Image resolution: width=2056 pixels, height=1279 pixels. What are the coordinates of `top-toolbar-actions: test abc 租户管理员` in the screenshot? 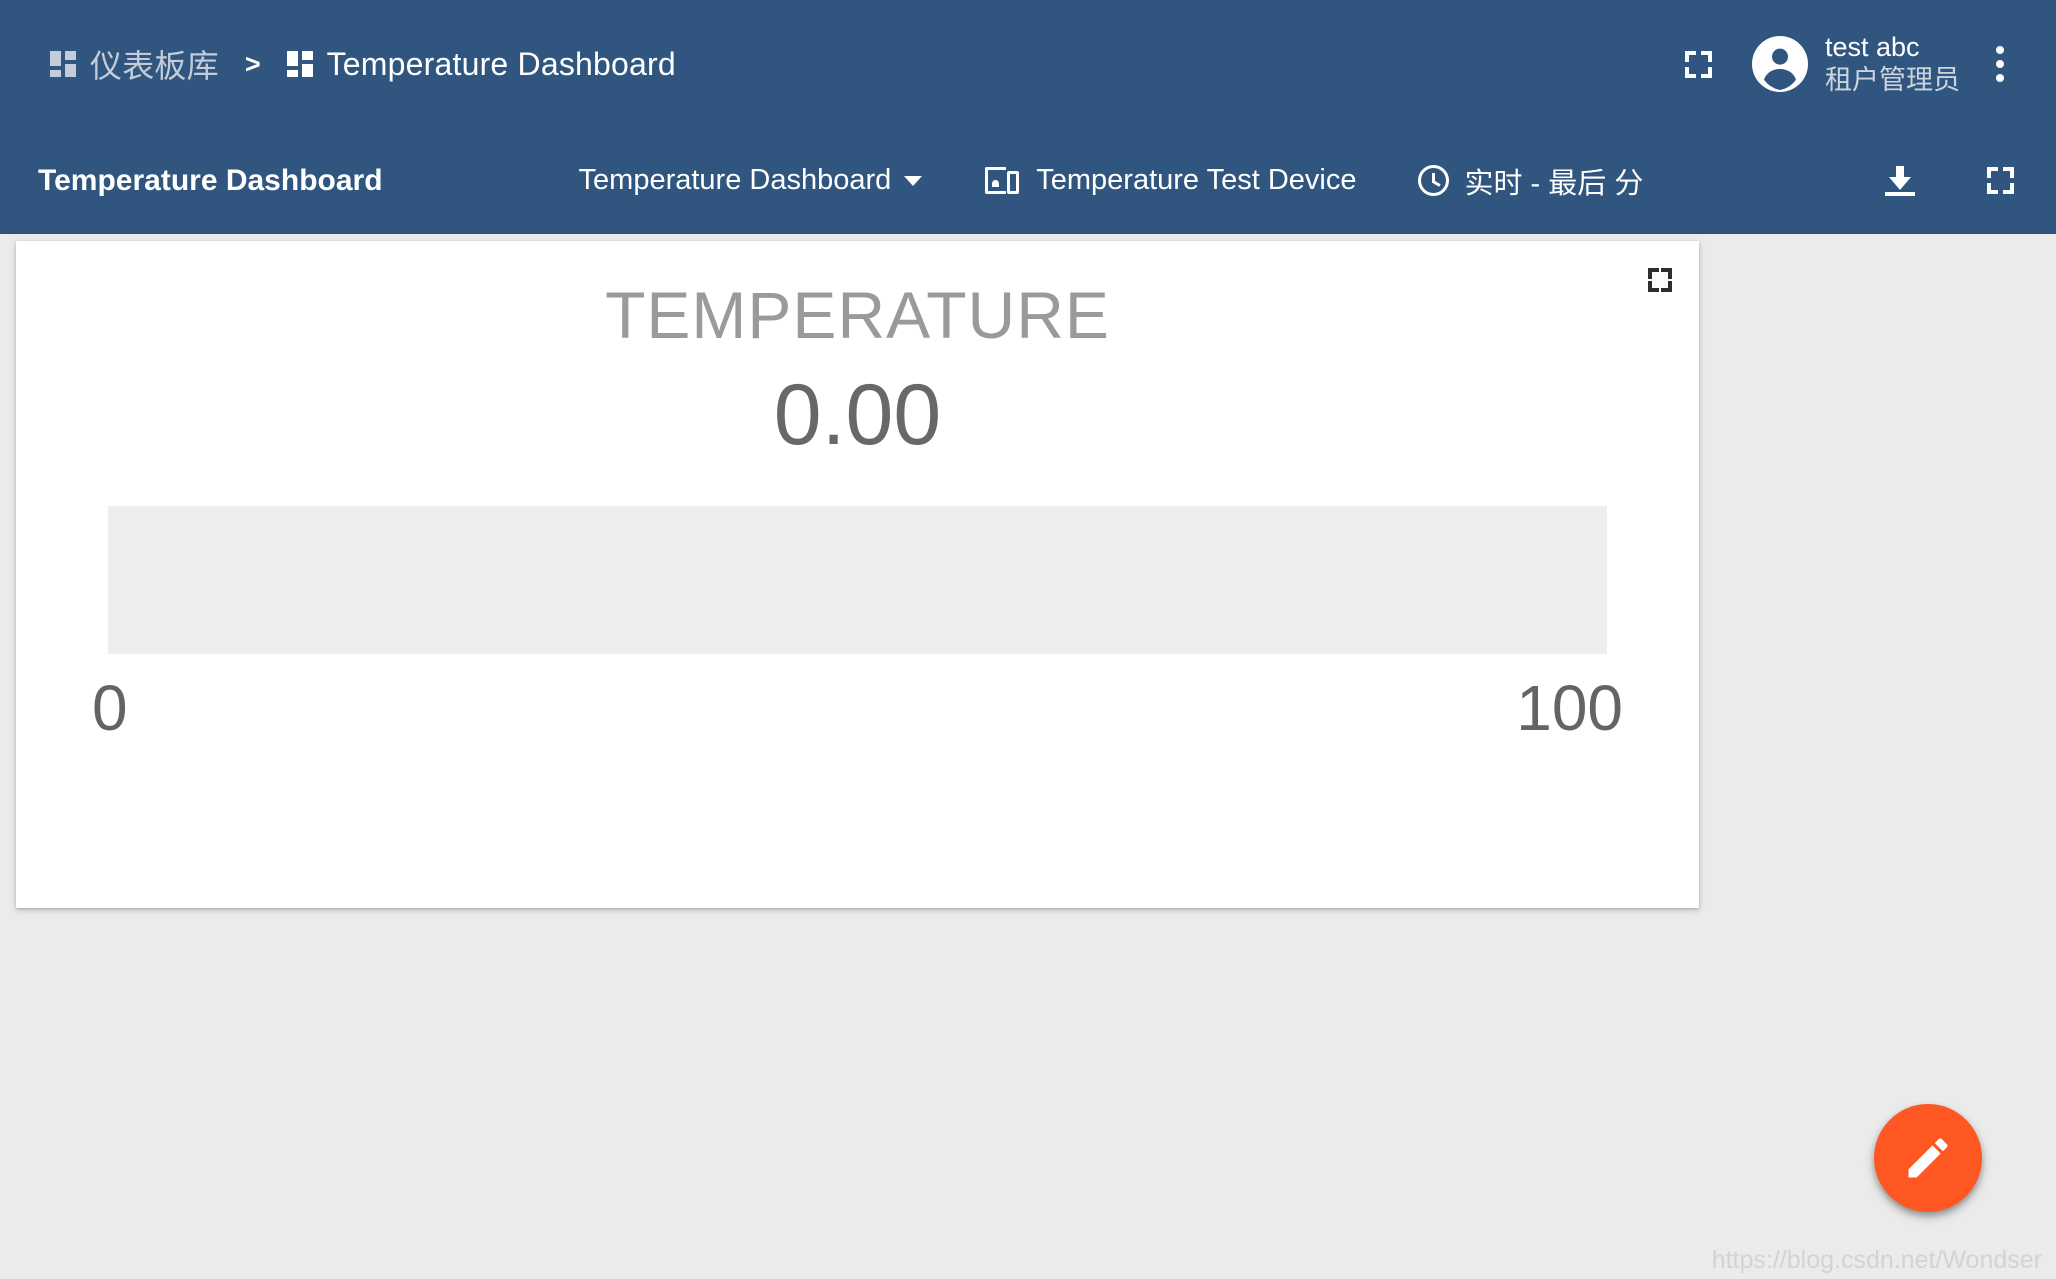 It's located at (1848, 64).